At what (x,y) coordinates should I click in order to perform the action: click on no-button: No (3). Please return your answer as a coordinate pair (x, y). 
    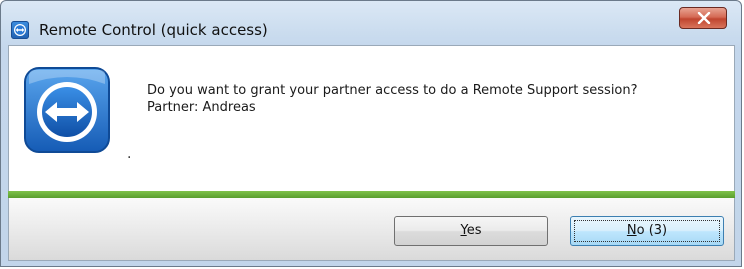
    Looking at the image, I should click on (647, 231).